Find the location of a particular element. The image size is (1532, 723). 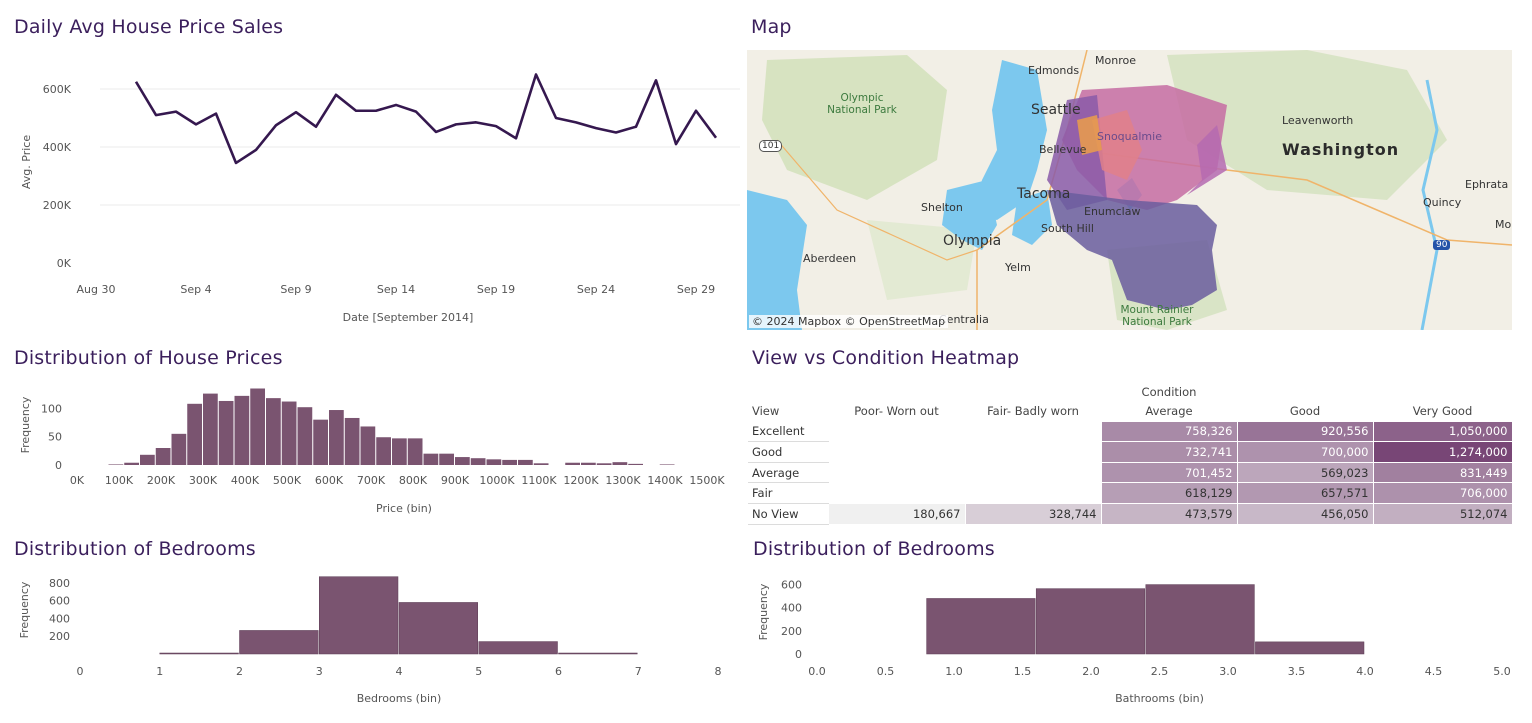

heatmap-cell: 831,449 is located at coordinates (1442, 472).